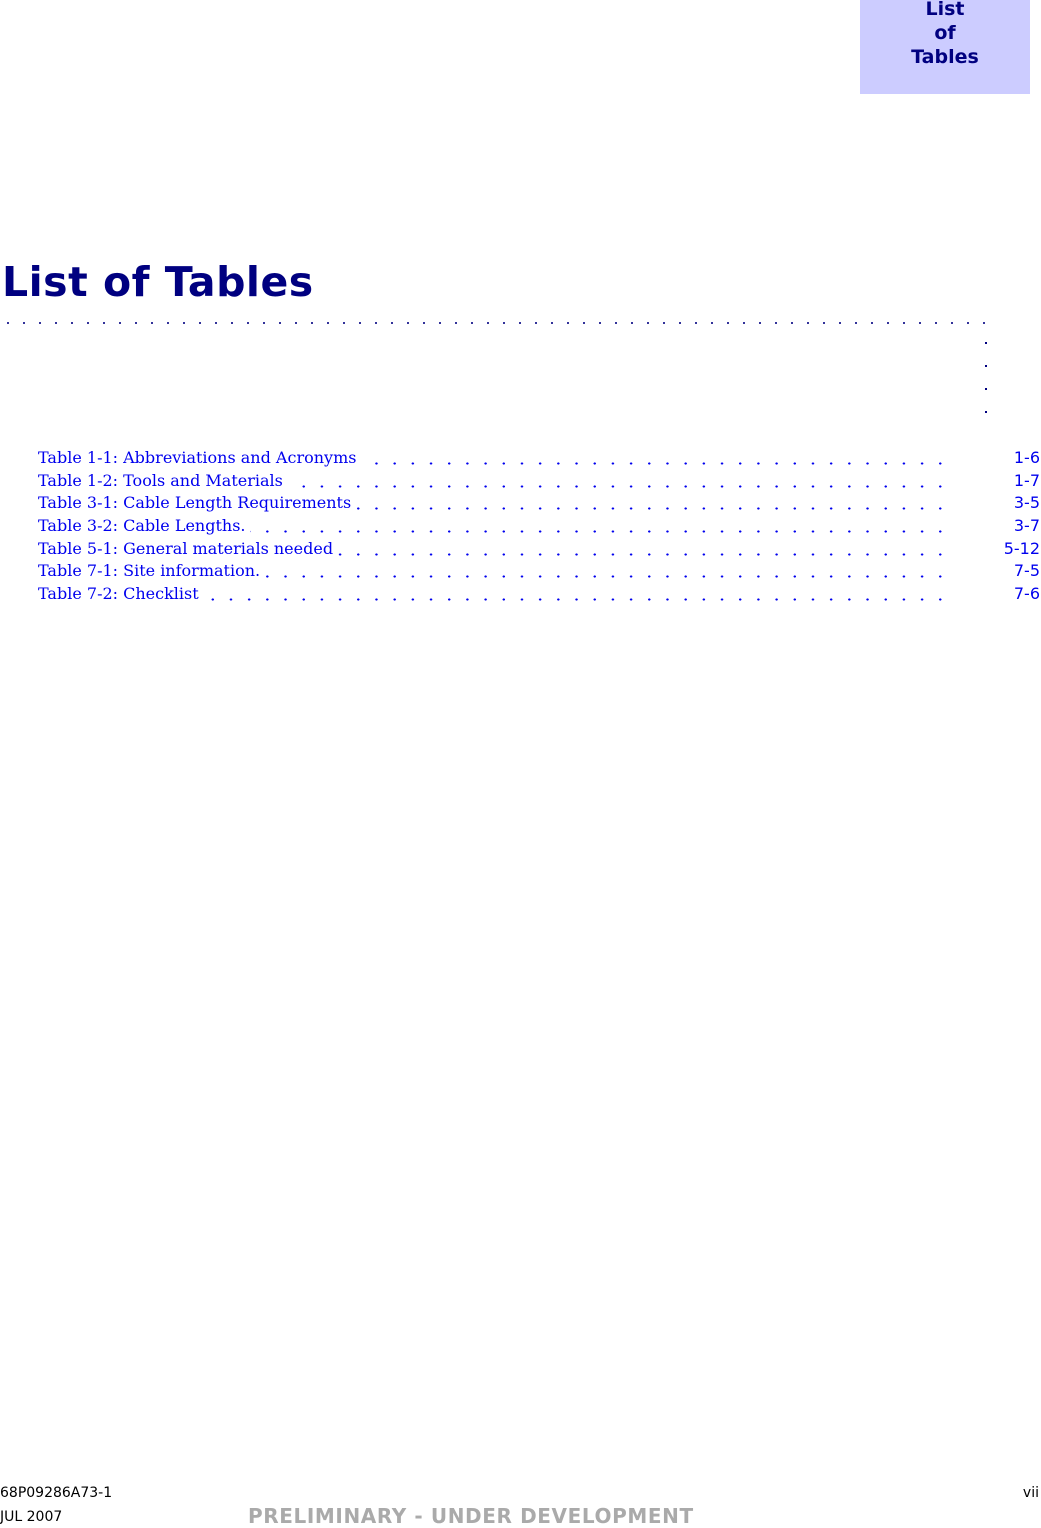 This screenshot has width=1041, height=1528. I want to click on entry-page: 3-5, so click(1027, 503).